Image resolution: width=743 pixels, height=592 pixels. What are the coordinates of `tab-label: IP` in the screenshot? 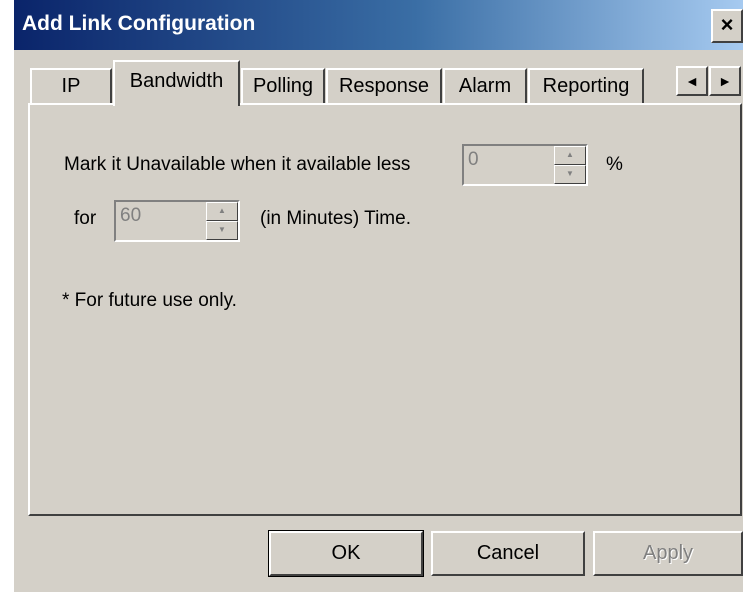 It's located at (71, 86).